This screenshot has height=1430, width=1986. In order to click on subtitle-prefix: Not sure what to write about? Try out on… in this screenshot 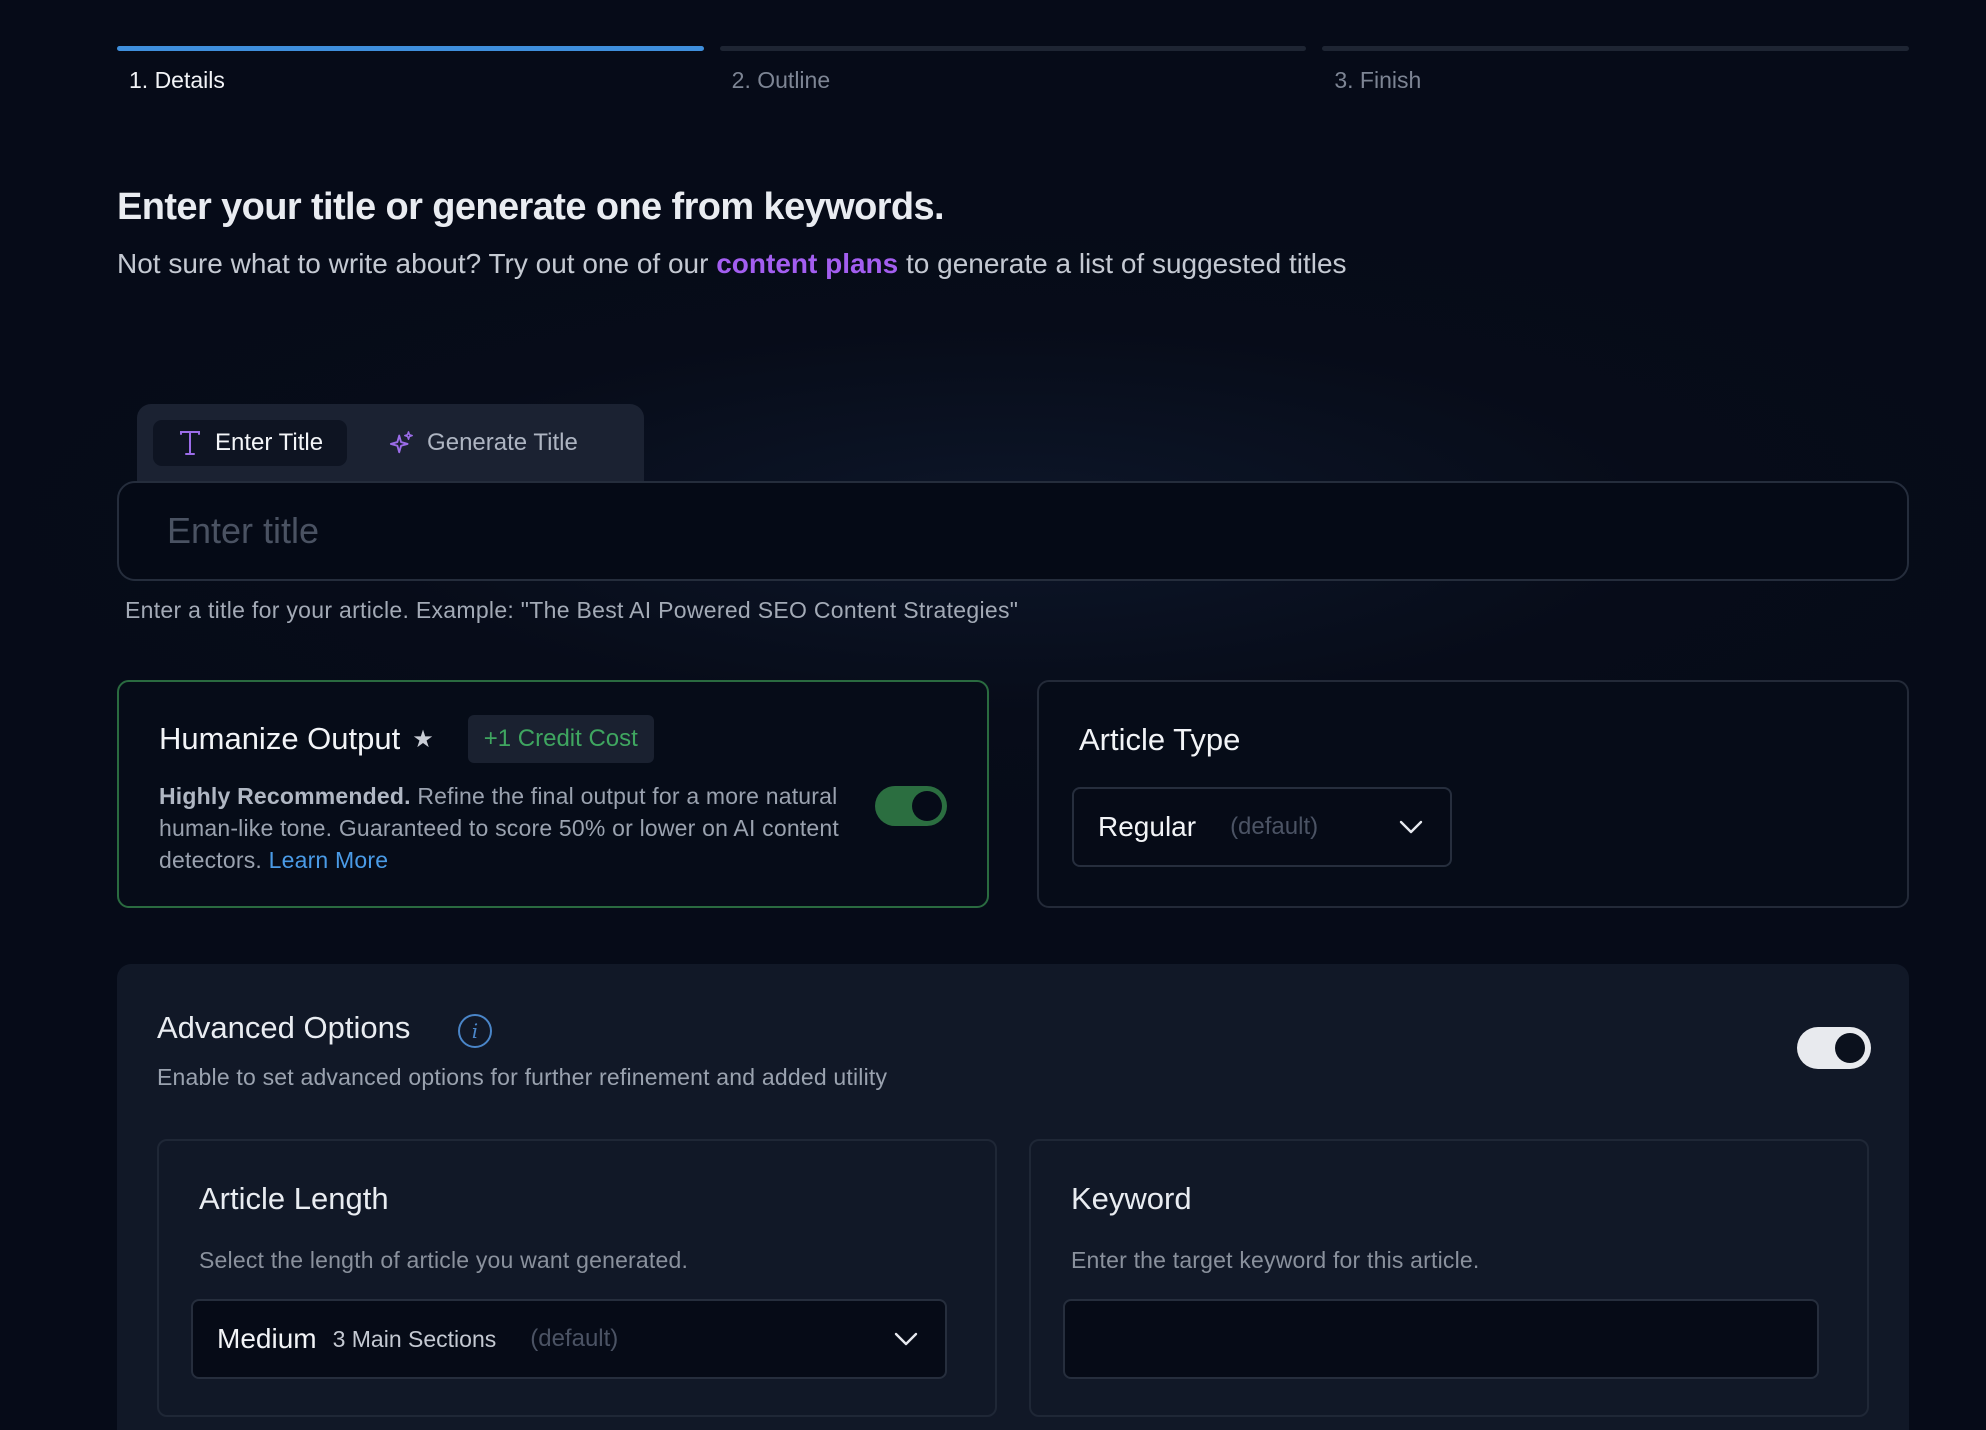, I will do `click(413, 263)`.